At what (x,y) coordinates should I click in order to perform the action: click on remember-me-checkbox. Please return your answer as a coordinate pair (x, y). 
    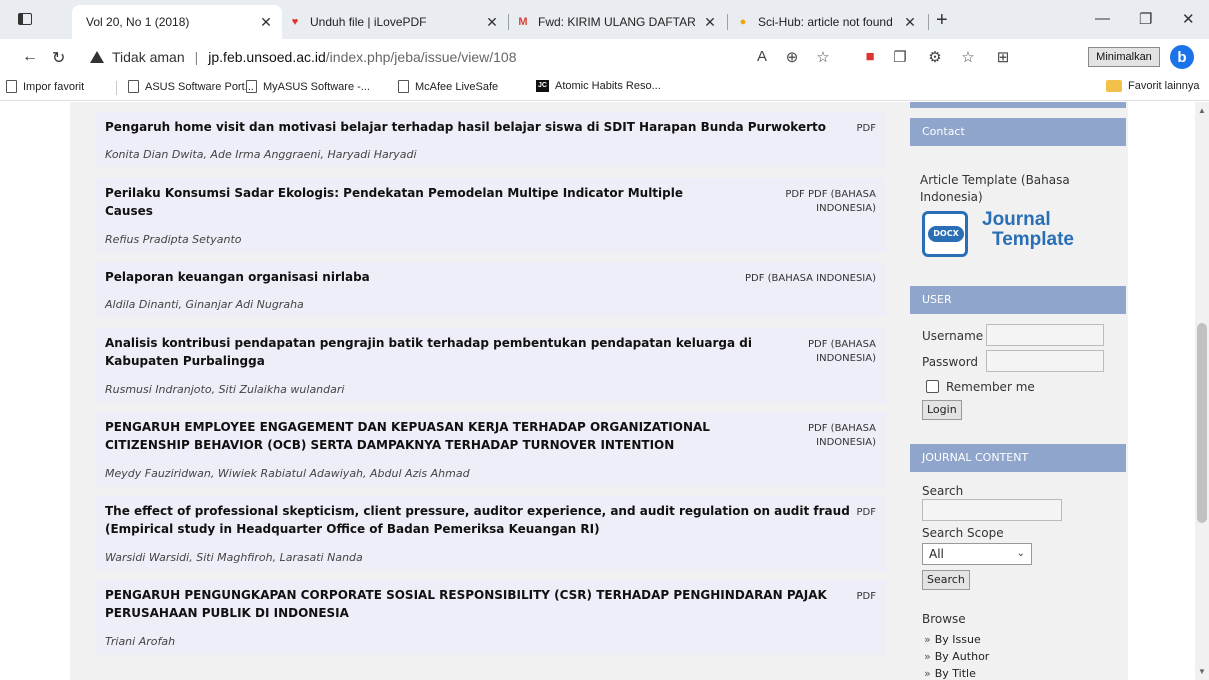
    Looking at the image, I should click on (932, 386).